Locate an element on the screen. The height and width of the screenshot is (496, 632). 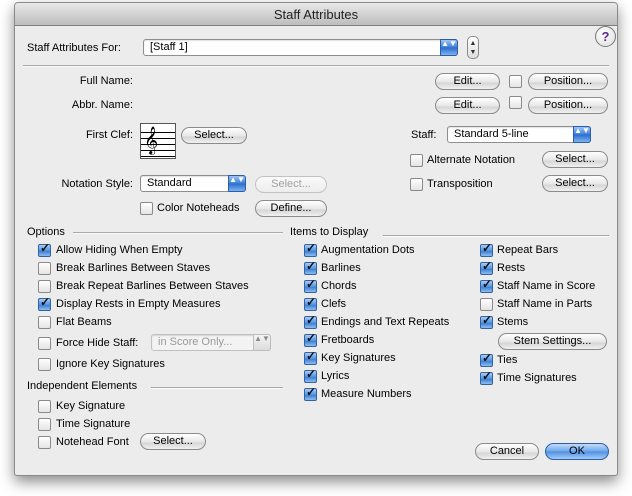
display-label: Stems is located at coordinates (513, 322).